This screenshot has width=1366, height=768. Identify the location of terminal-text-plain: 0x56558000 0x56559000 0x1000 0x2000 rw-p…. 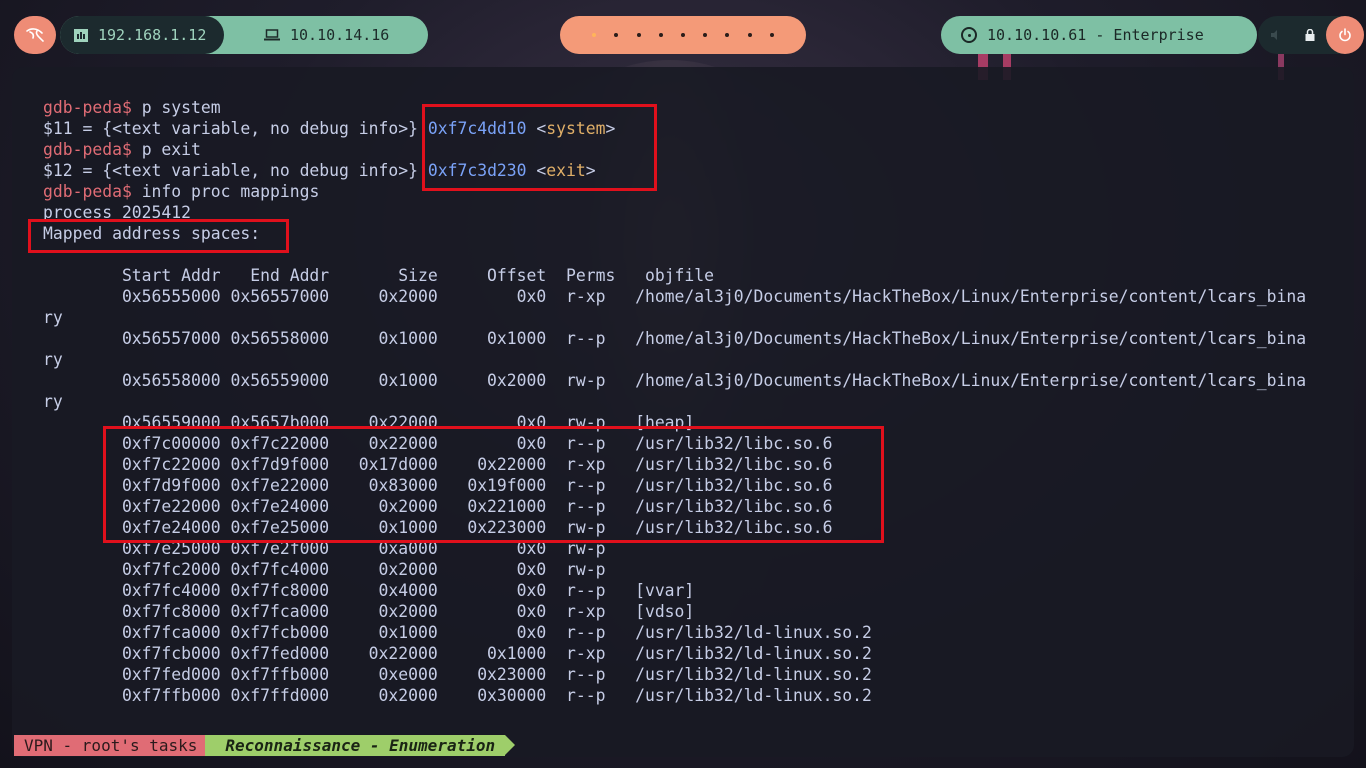
(675, 380).